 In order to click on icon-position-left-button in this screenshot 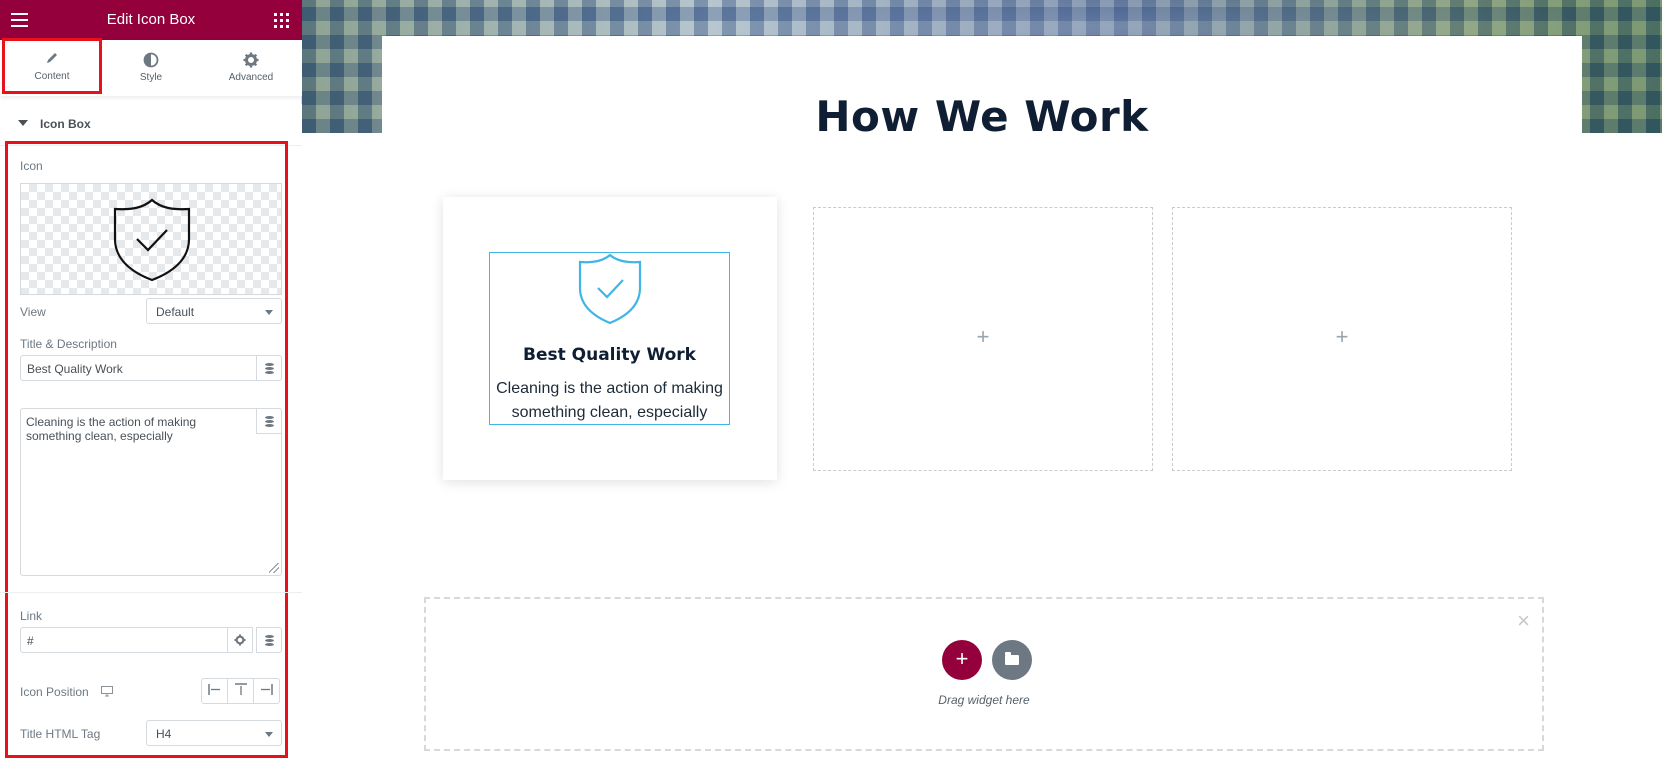, I will do `click(214, 691)`.